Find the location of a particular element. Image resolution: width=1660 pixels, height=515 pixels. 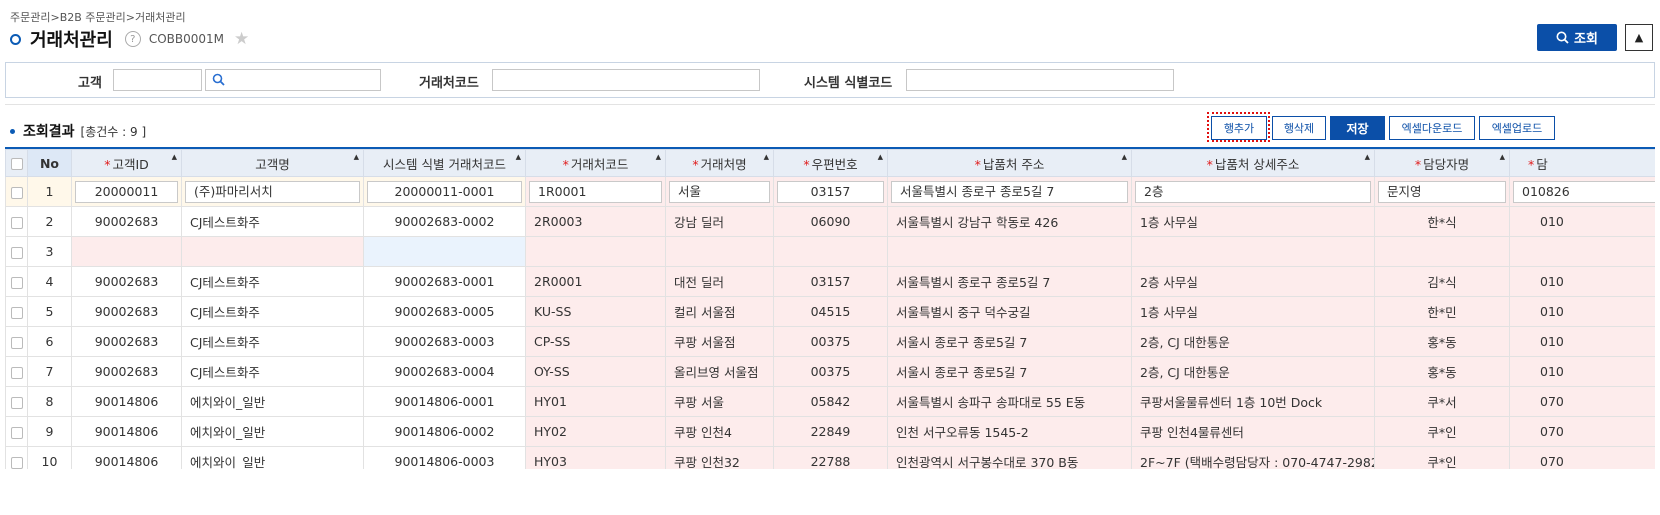

cell-partner-name: 대전 딜러 is located at coordinates (719, 281).